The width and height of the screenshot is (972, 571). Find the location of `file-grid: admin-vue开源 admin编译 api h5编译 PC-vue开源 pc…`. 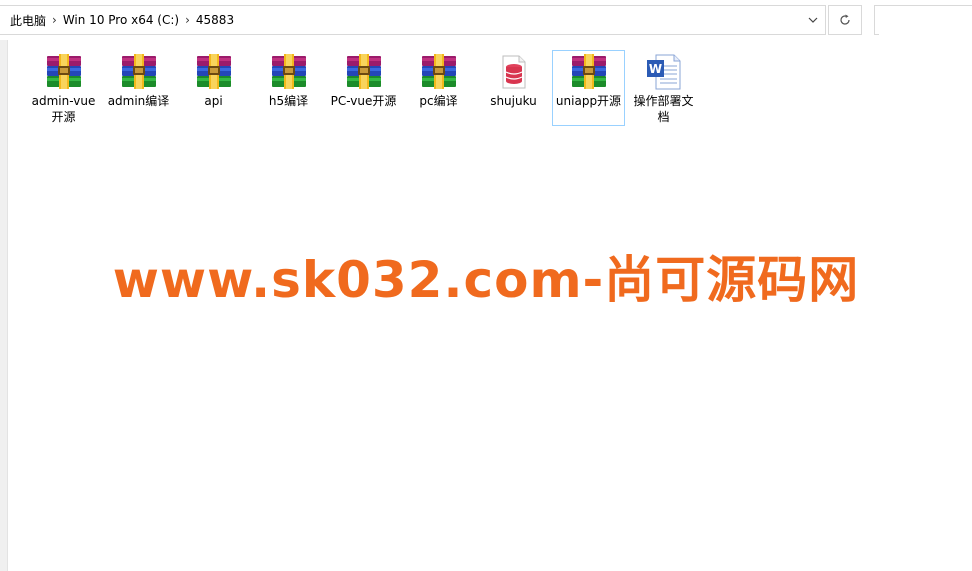

file-grid: admin-vue开源 admin编译 api h5编译 PC-vue开源 pc… is located at coordinates (364, 88).